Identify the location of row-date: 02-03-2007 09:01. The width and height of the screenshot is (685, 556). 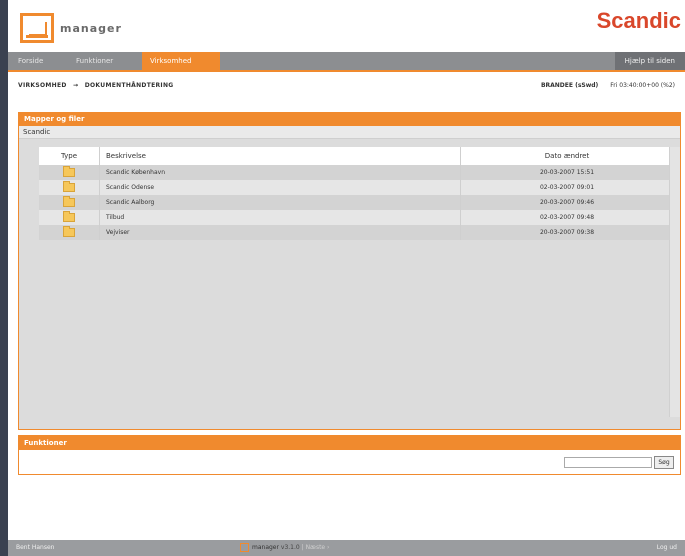
(566, 187).